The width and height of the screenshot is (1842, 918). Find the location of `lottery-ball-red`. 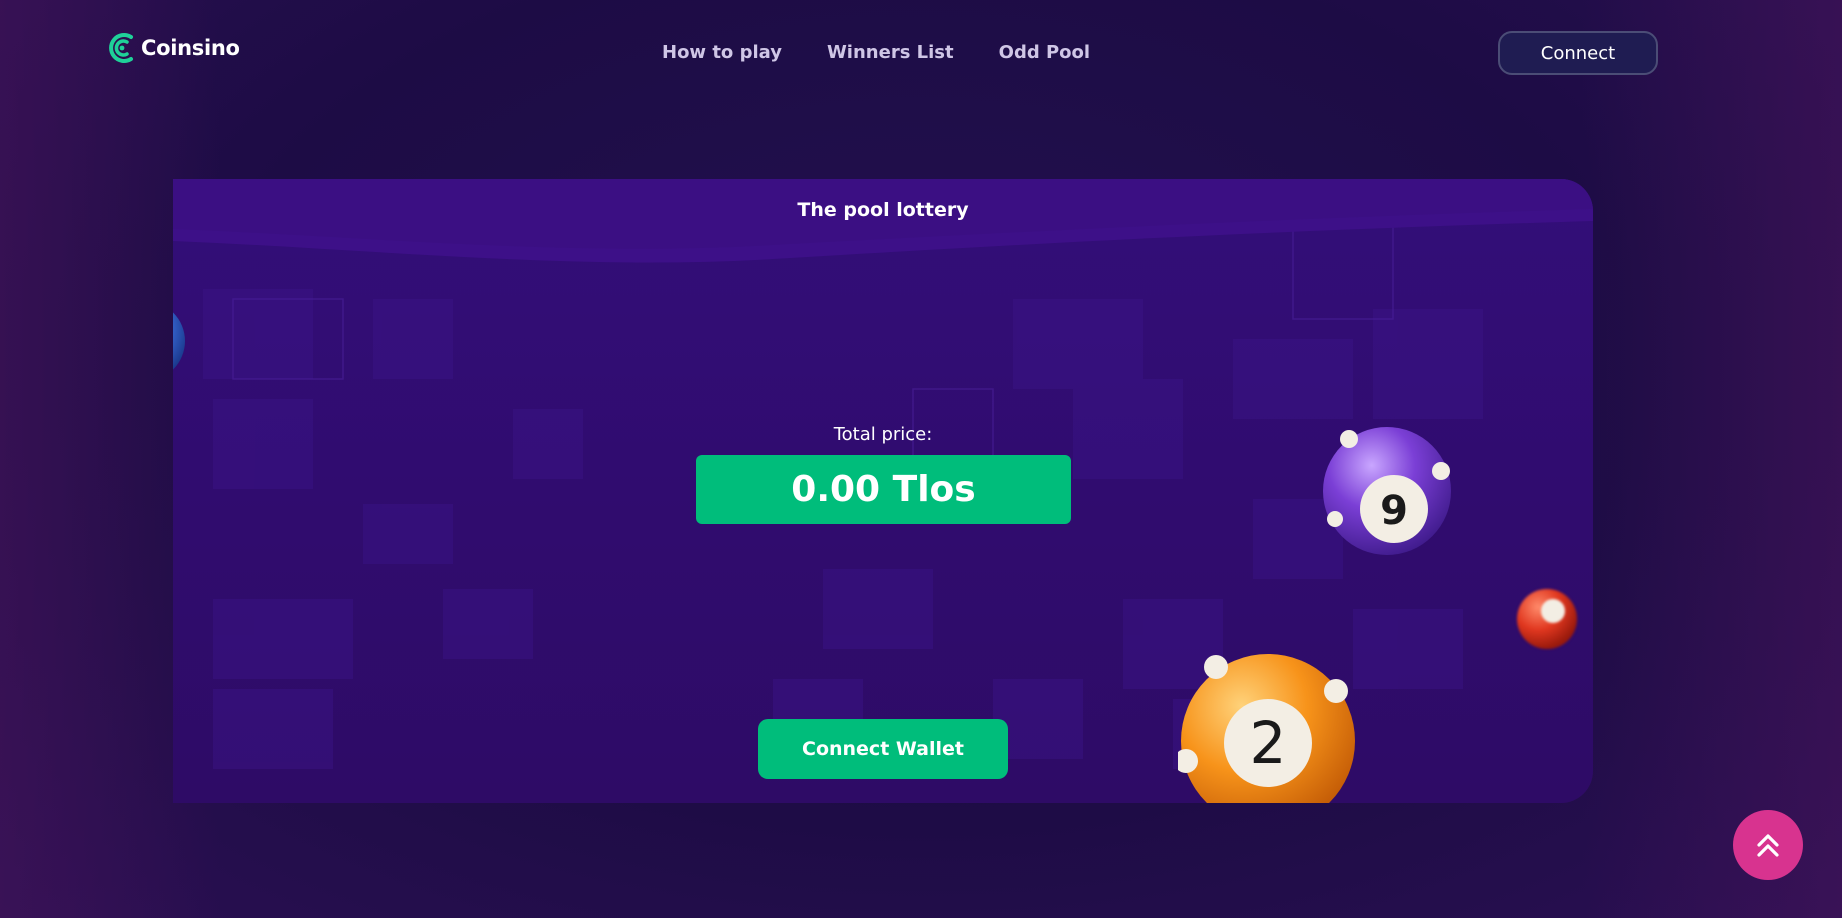

lottery-ball-red is located at coordinates (1547, 619).